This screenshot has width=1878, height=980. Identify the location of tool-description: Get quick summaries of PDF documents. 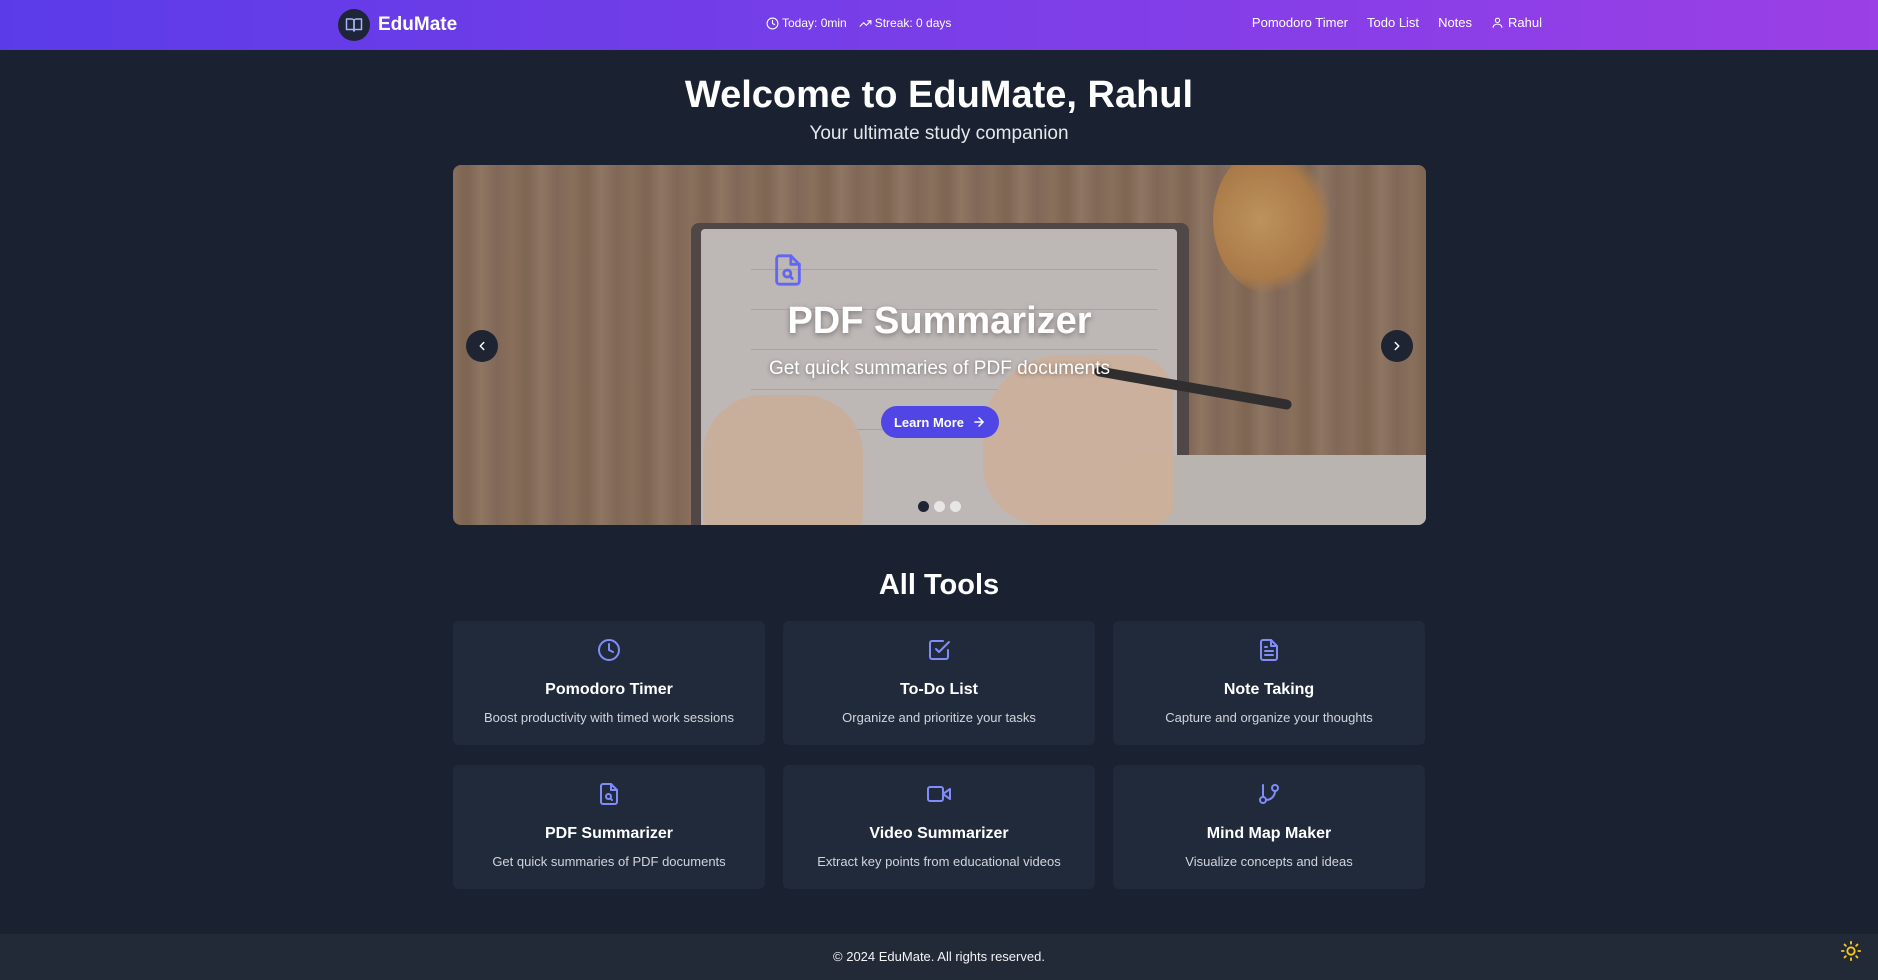
(609, 861).